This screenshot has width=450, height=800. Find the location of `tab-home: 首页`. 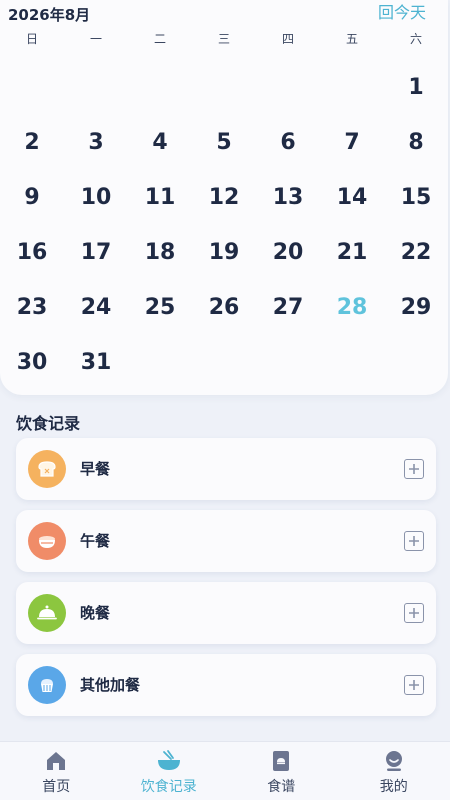

tab-home: 首页 is located at coordinates (56, 771).